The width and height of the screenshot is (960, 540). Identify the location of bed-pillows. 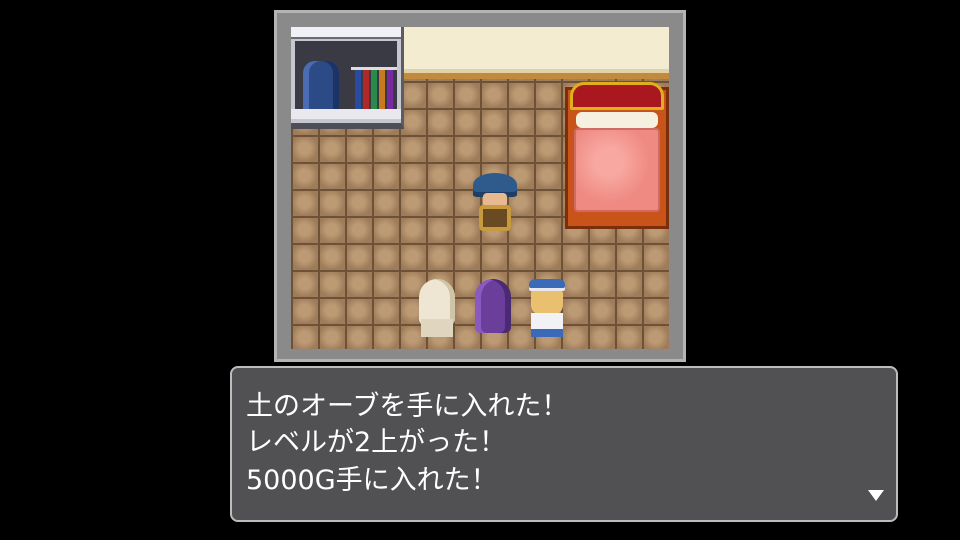
(617, 120).